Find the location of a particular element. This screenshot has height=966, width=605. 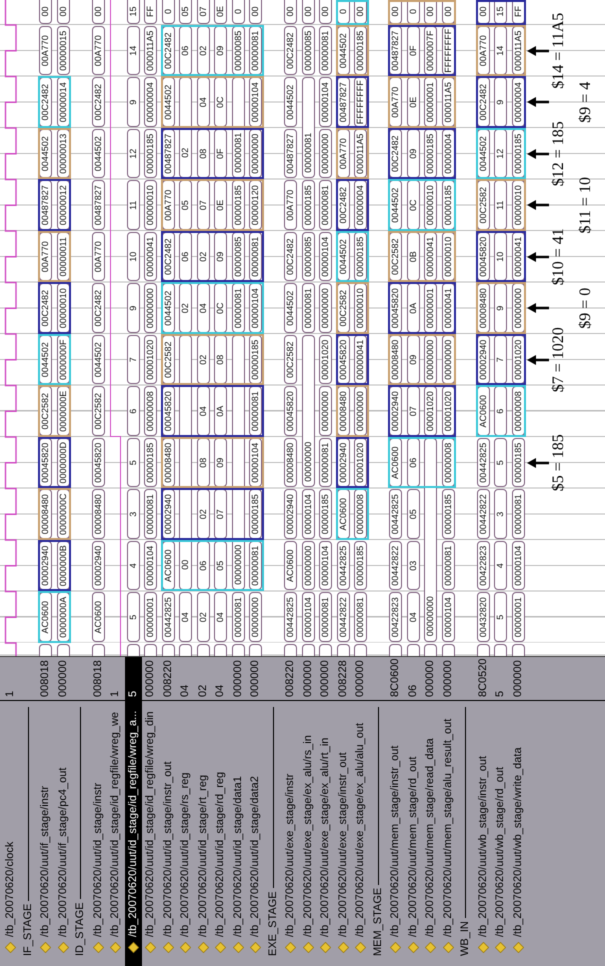

signal-name: /tb_20070620/uut/id_stage/data2 is located at coordinates (256, 856).